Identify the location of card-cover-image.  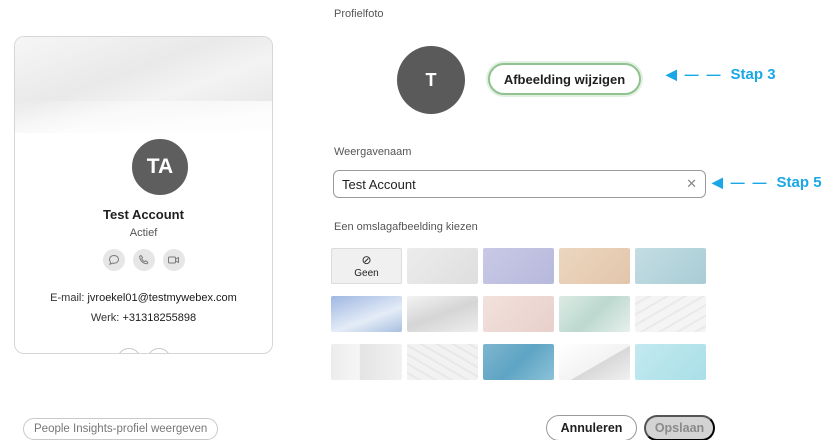
(143, 89).